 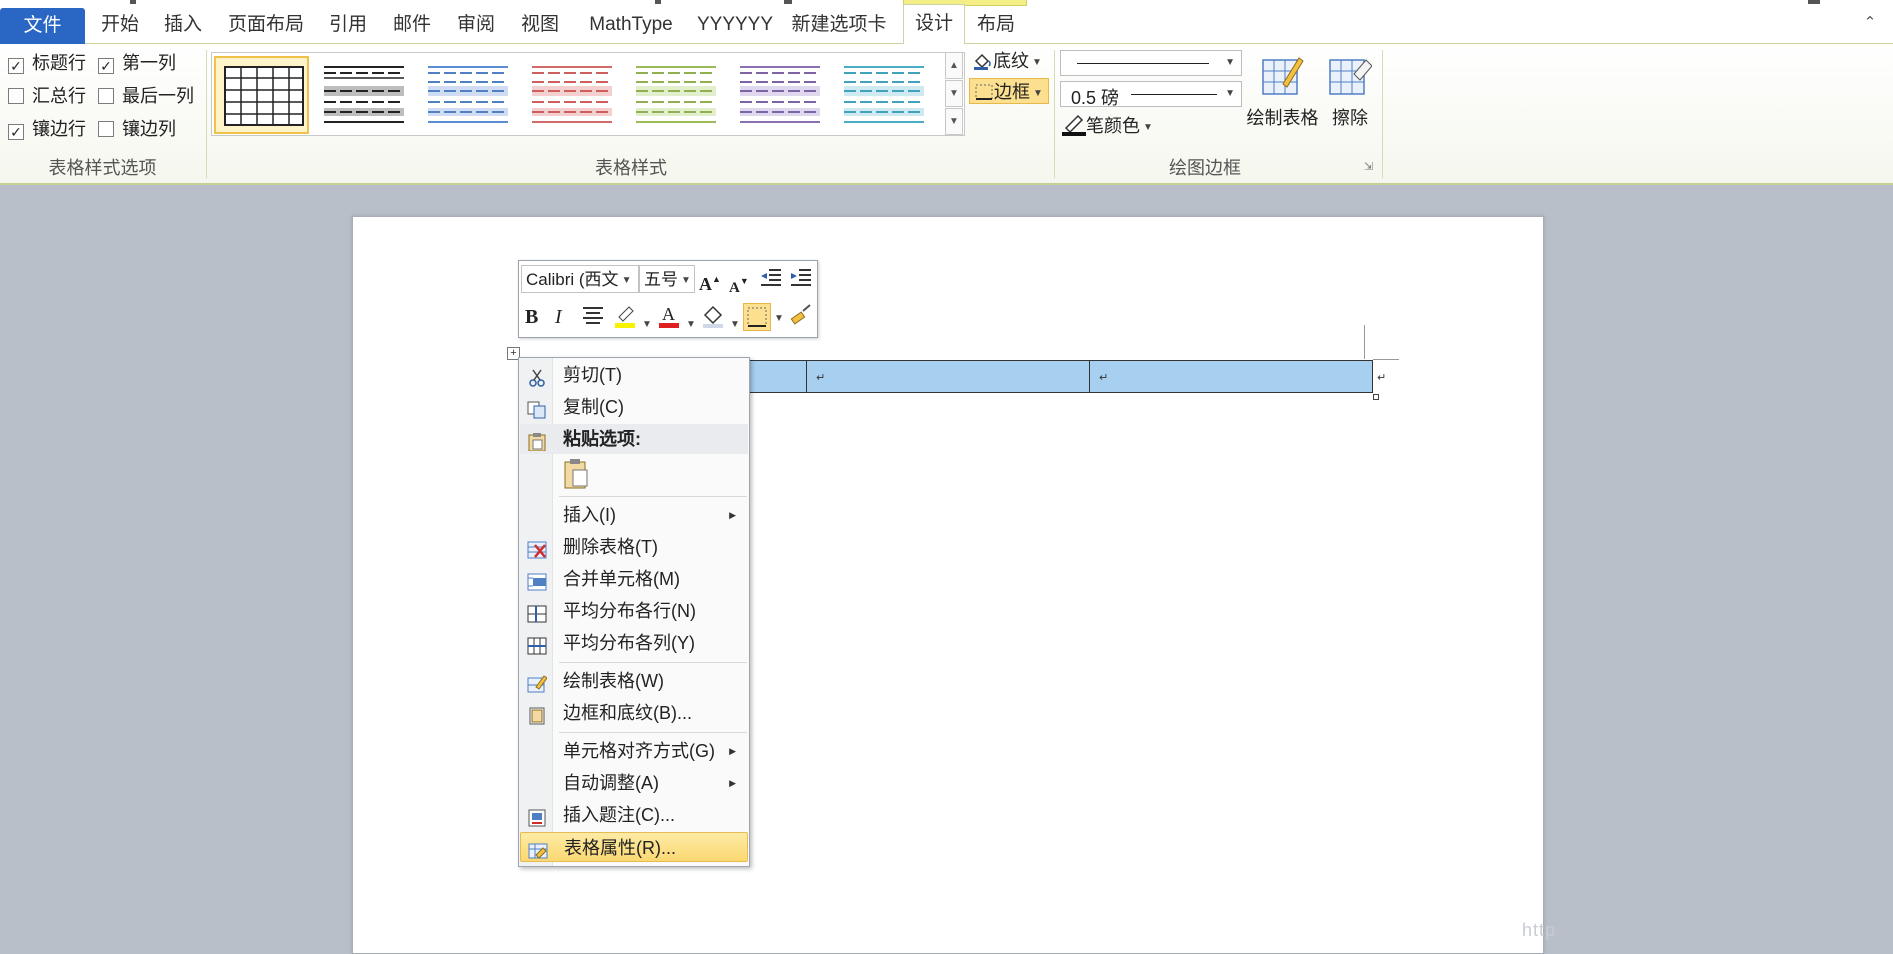 What do you see at coordinates (631, 25) in the screenshot?
I see `tab-mathtype: MathType` at bounding box center [631, 25].